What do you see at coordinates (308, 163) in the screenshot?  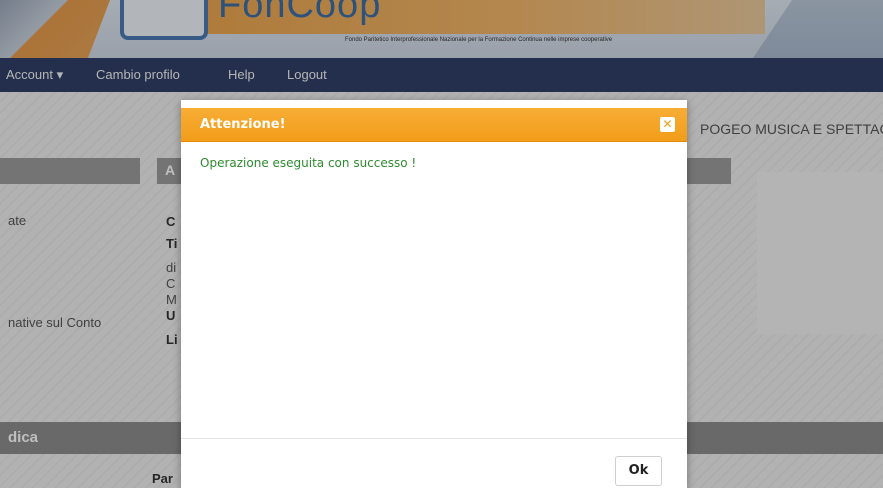 I see `dialog-message: Operazione eseguita con successo !` at bounding box center [308, 163].